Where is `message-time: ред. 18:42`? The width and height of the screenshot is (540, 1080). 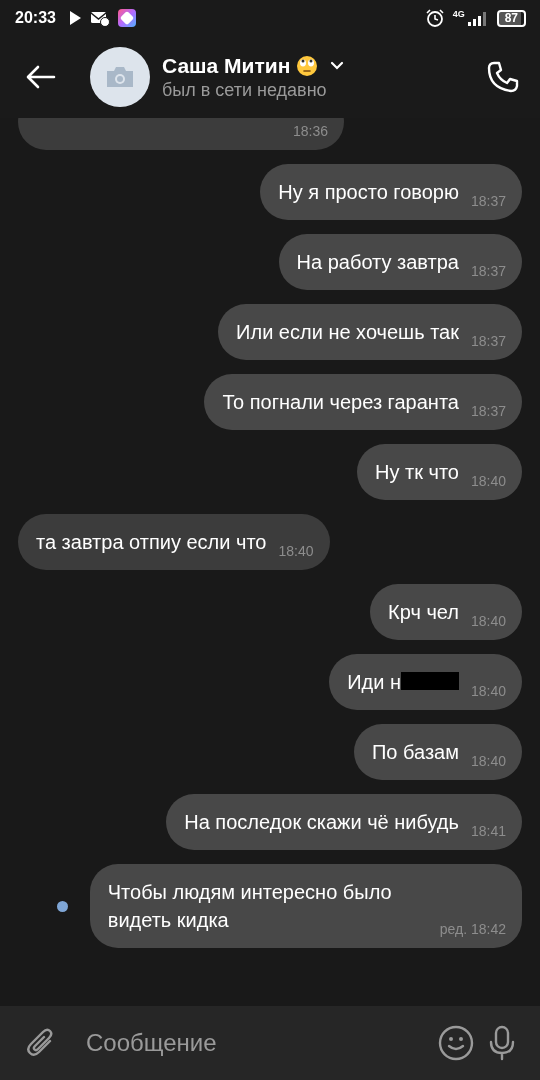 message-time: ред. 18:42 is located at coordinates (472, 929).